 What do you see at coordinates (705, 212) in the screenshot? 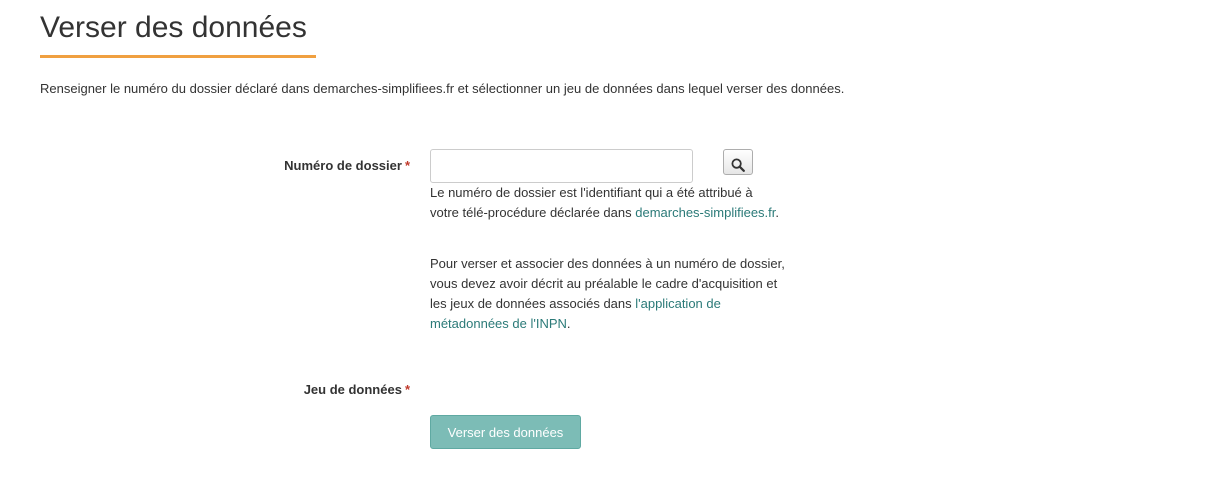
I see `demarches-simplifiees-link: demarches-simplifiees.fr` at bounding box center [705, 212].